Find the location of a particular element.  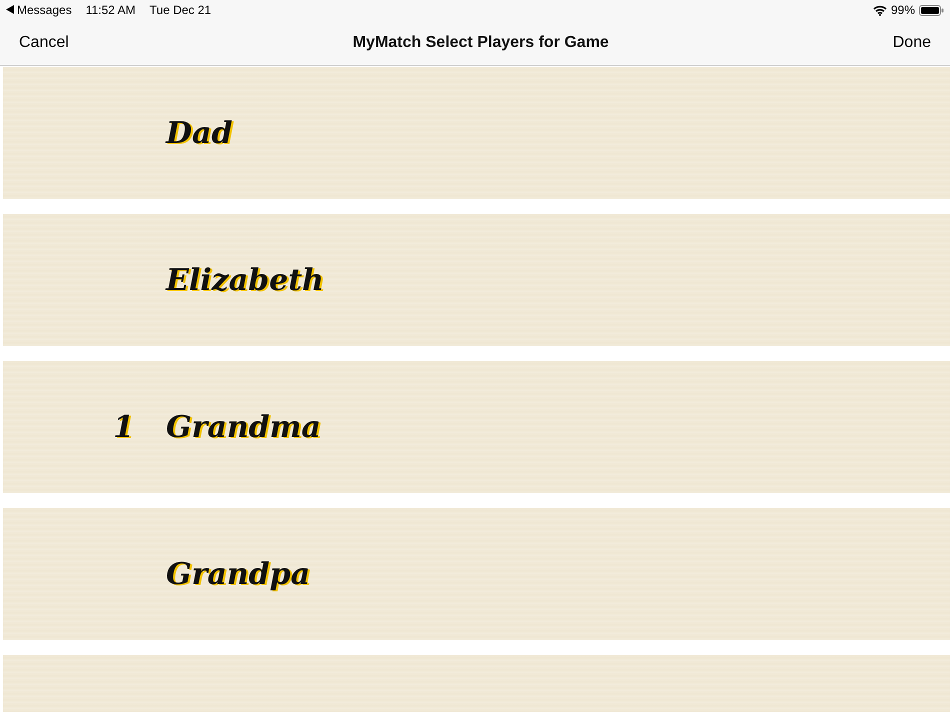

cancel-button: Cancel is located at coordinates (44, 43).